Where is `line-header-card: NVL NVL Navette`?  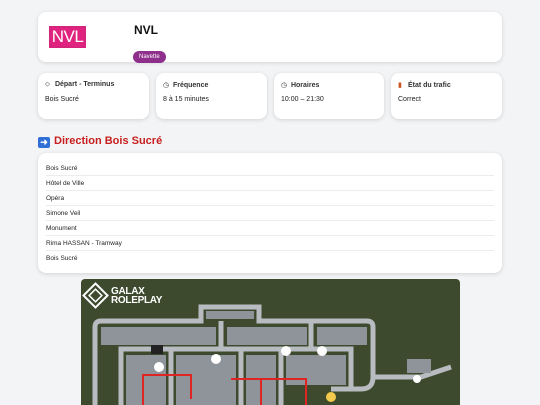 line-header-card: NVL NVL Navette is located at coordinates (270, 37).